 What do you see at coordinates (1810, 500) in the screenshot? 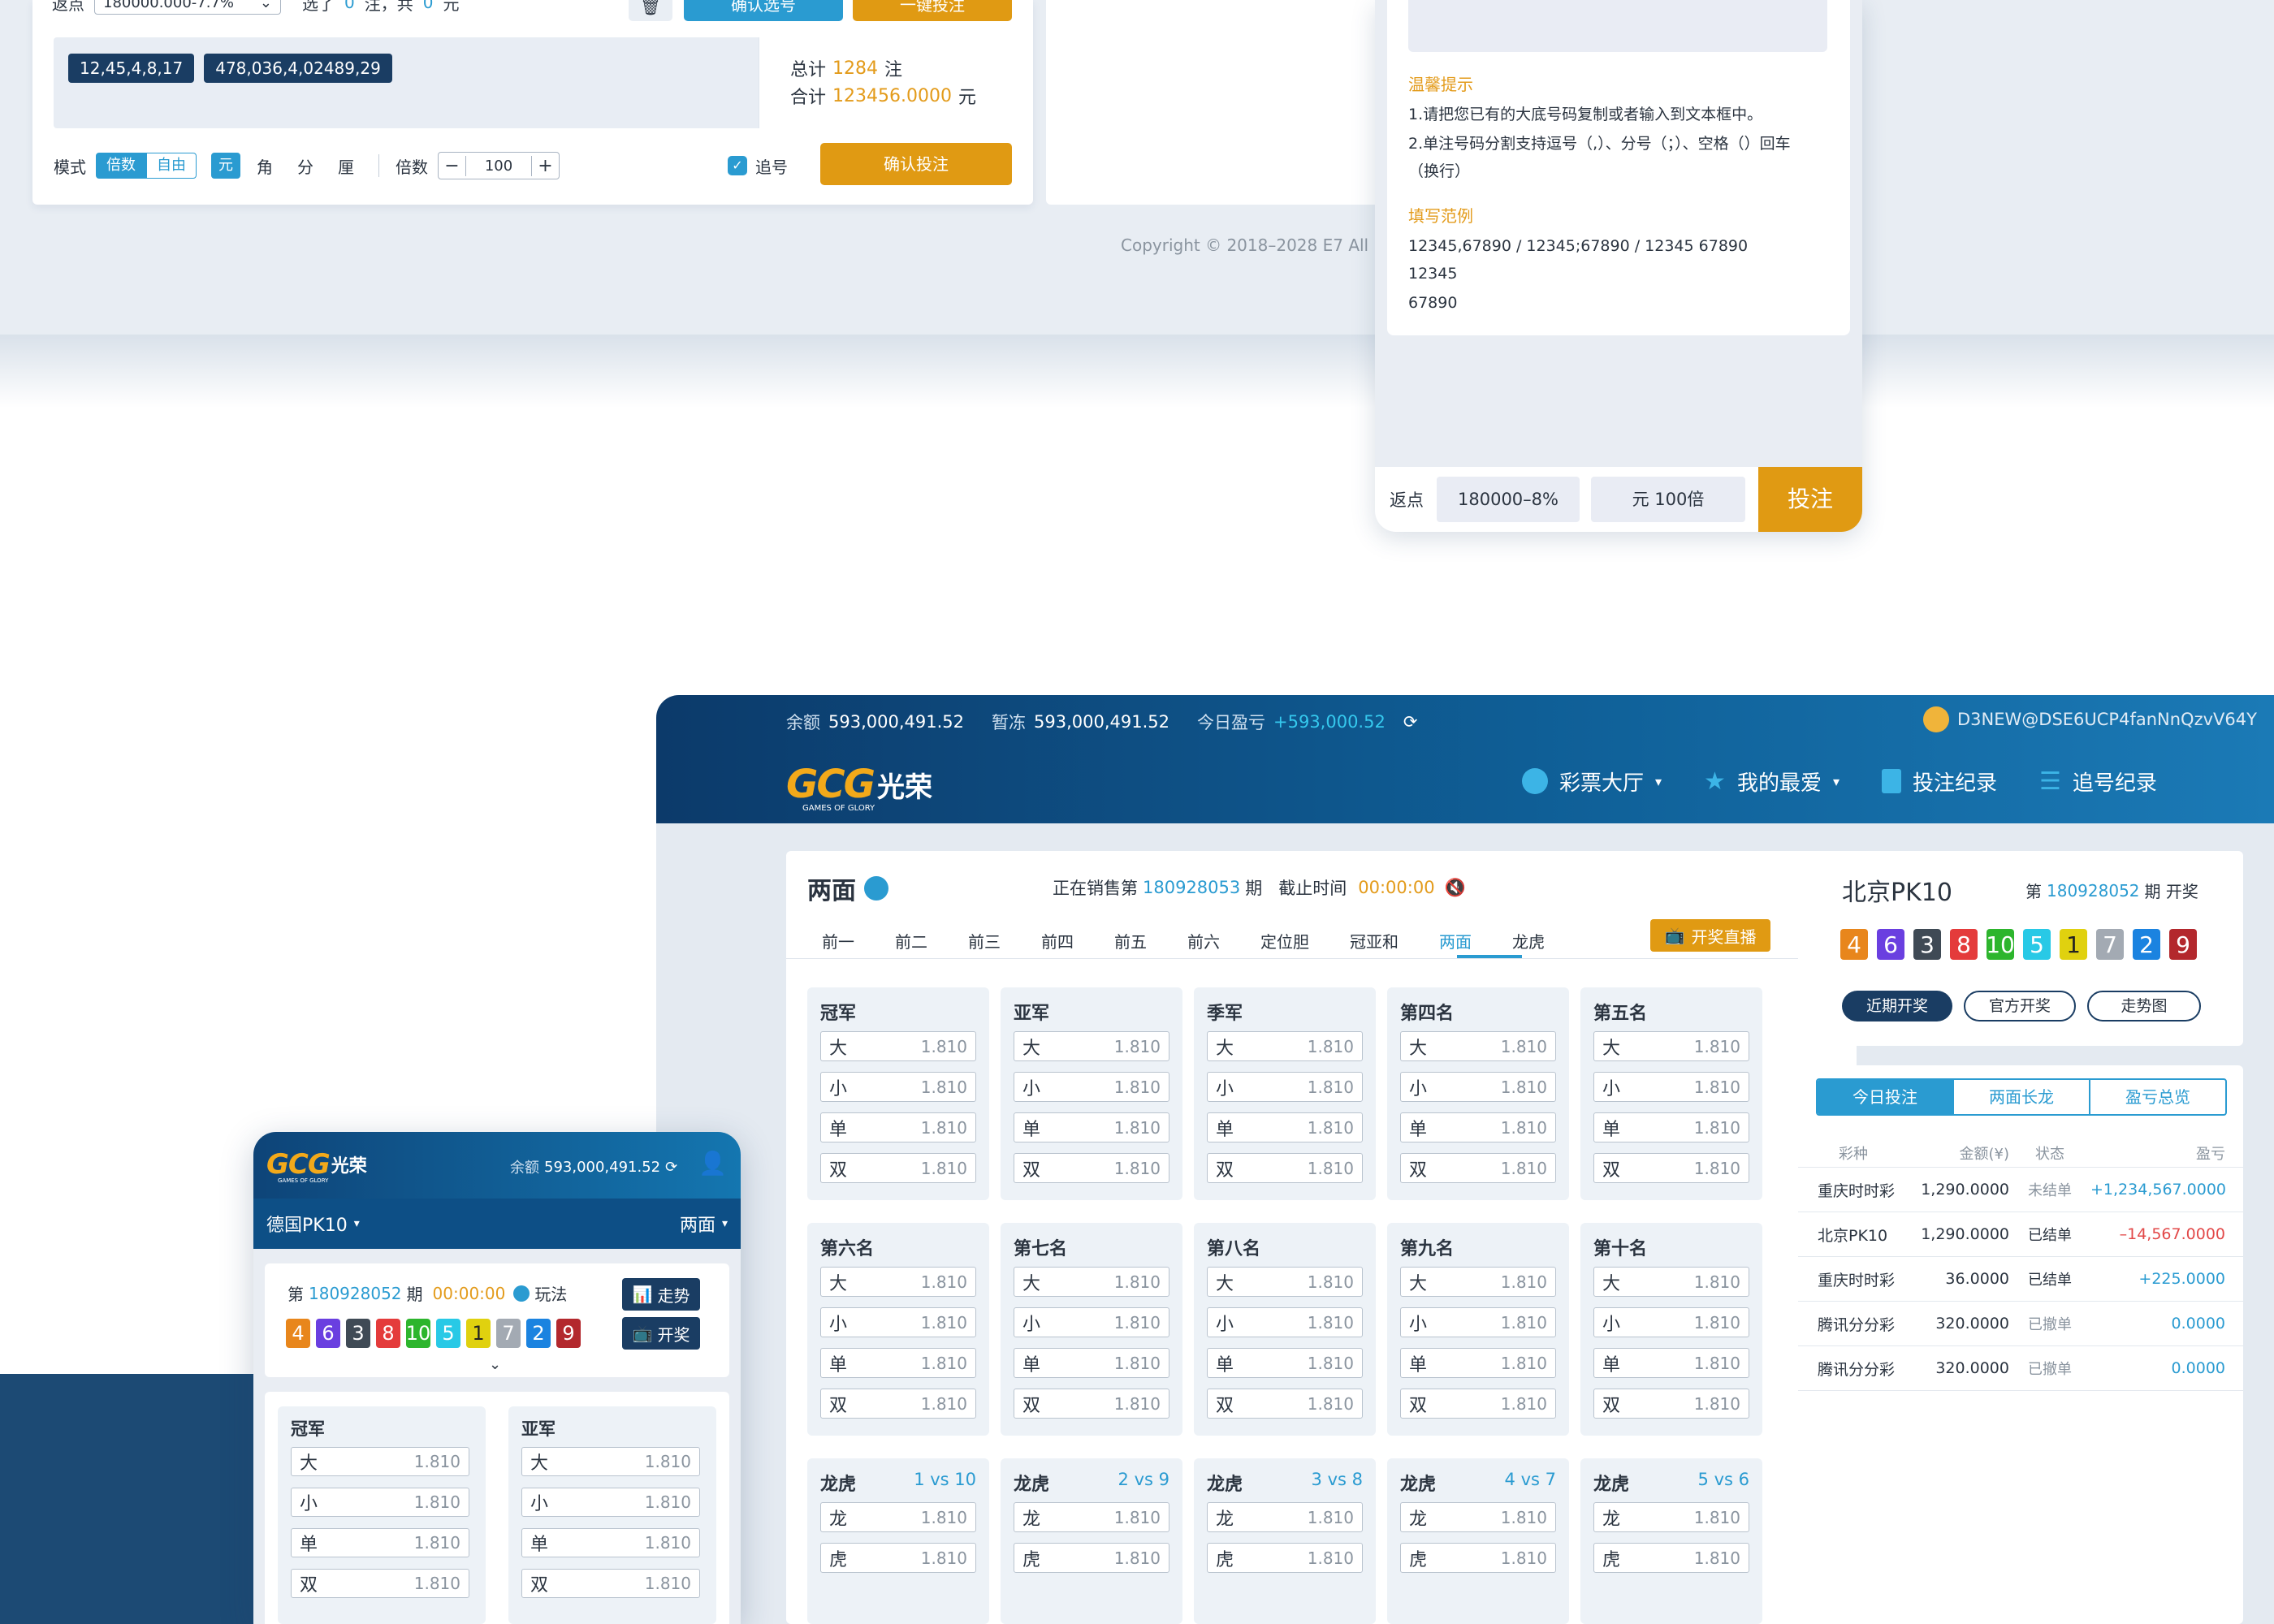
I see `bar-bet-button: 投注` at bounding box center [1810, 500].